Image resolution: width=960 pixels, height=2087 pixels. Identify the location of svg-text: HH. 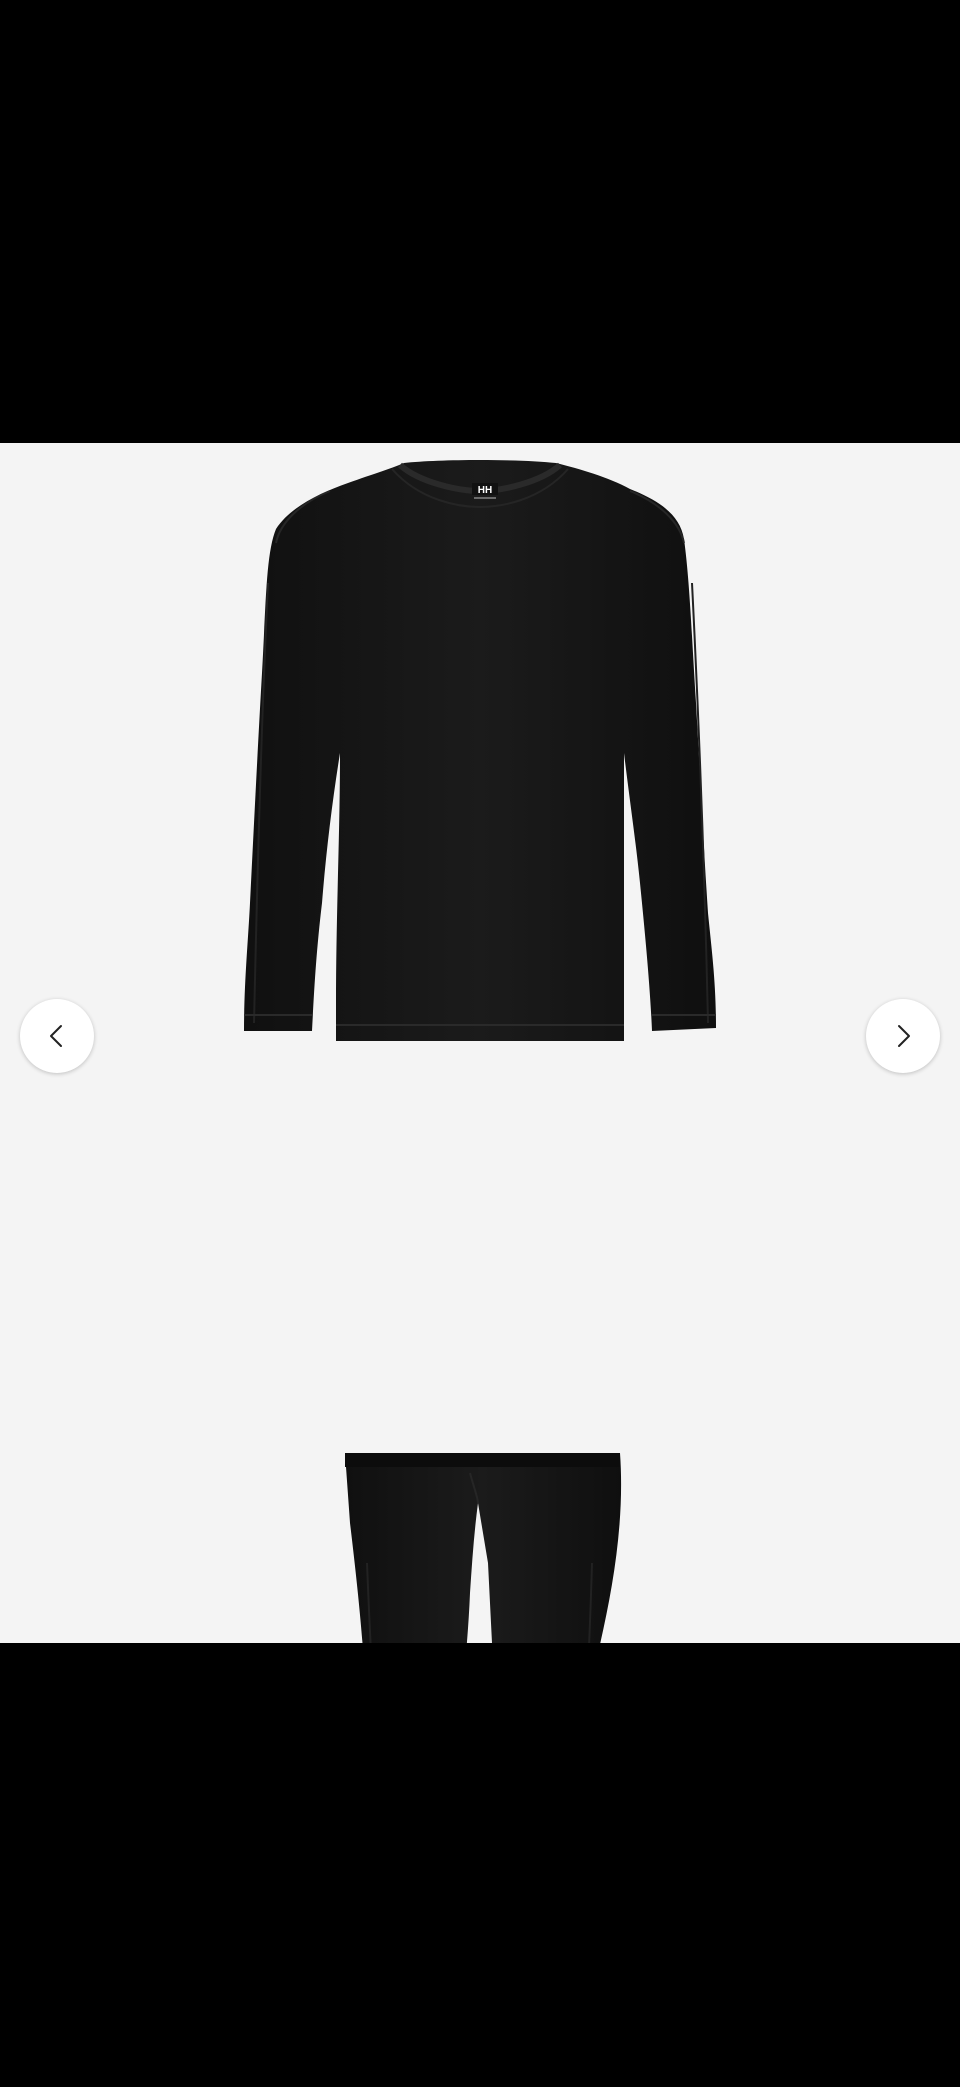
(485, 490).